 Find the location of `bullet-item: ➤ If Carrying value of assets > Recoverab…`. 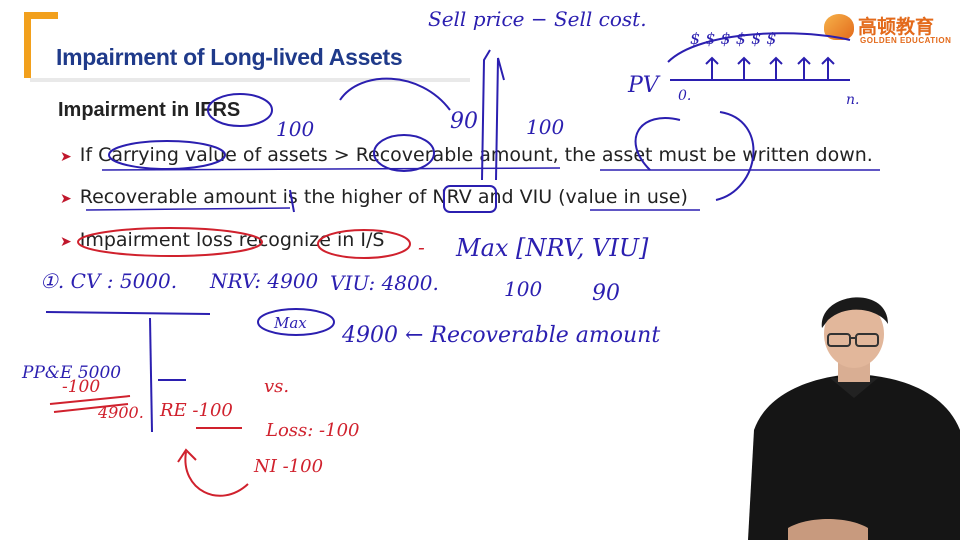

bullet-item: ➤ If Carrying value of assets > Recoverab… is located at coordinates (466, 155).